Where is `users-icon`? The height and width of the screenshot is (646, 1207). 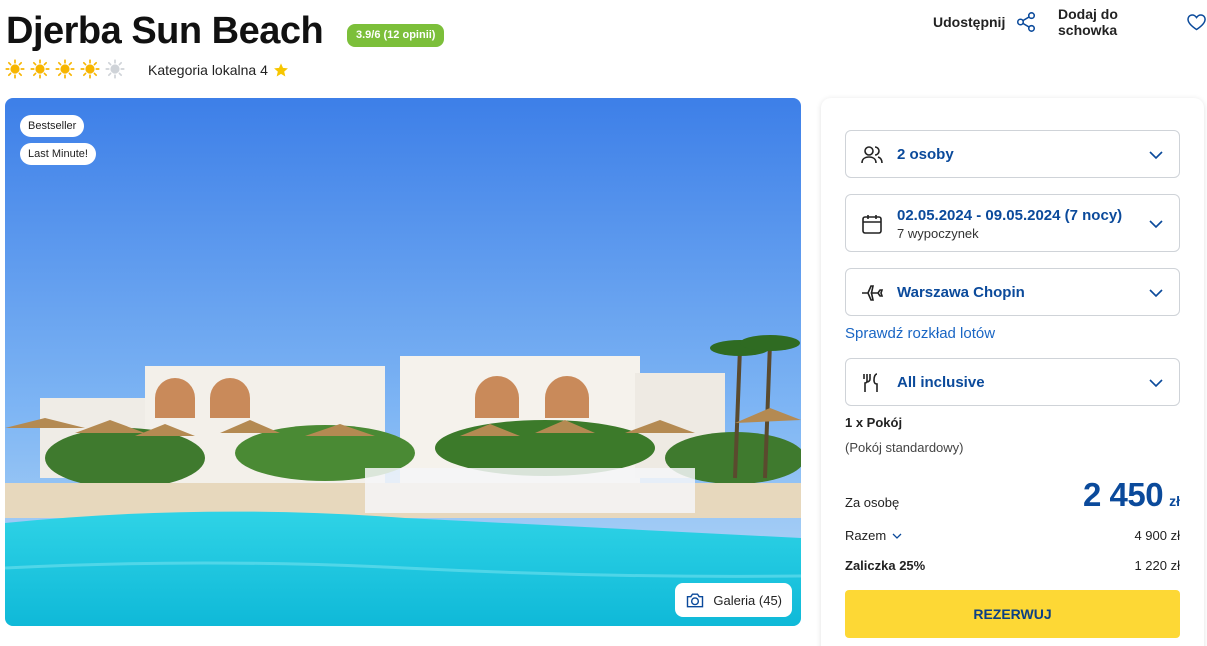 users-icon is located at coordinates (872, 155).